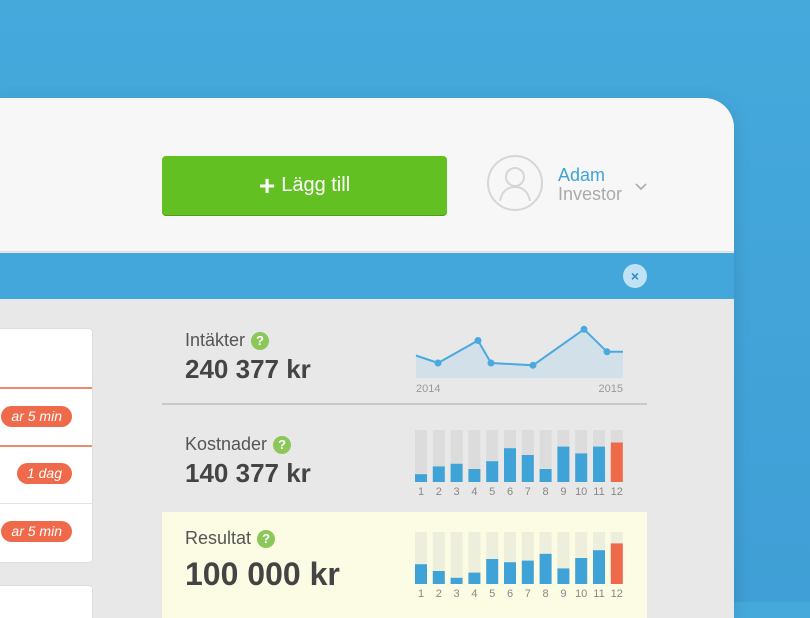  Describe the element at coordinates (248, 369) in the screenshot. I see `revenue-value: 240 377 kr` at that location.